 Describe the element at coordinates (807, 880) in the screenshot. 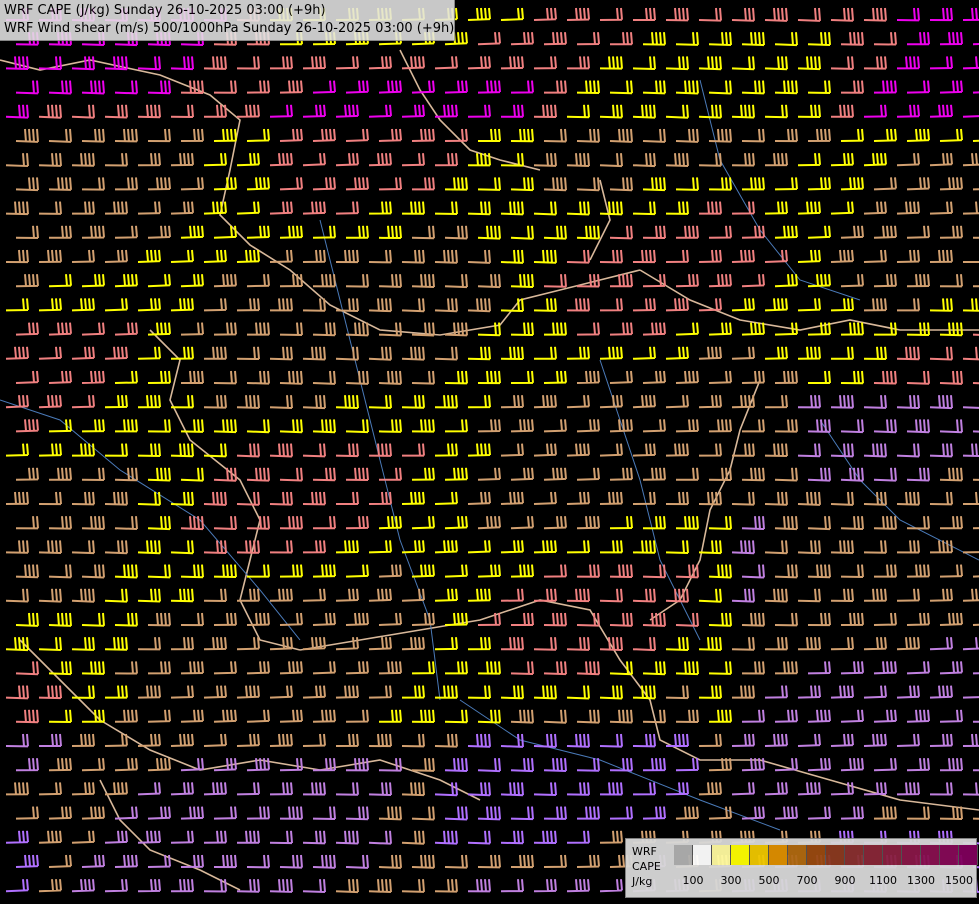

I see `legend-tick-label: 700` at that location.